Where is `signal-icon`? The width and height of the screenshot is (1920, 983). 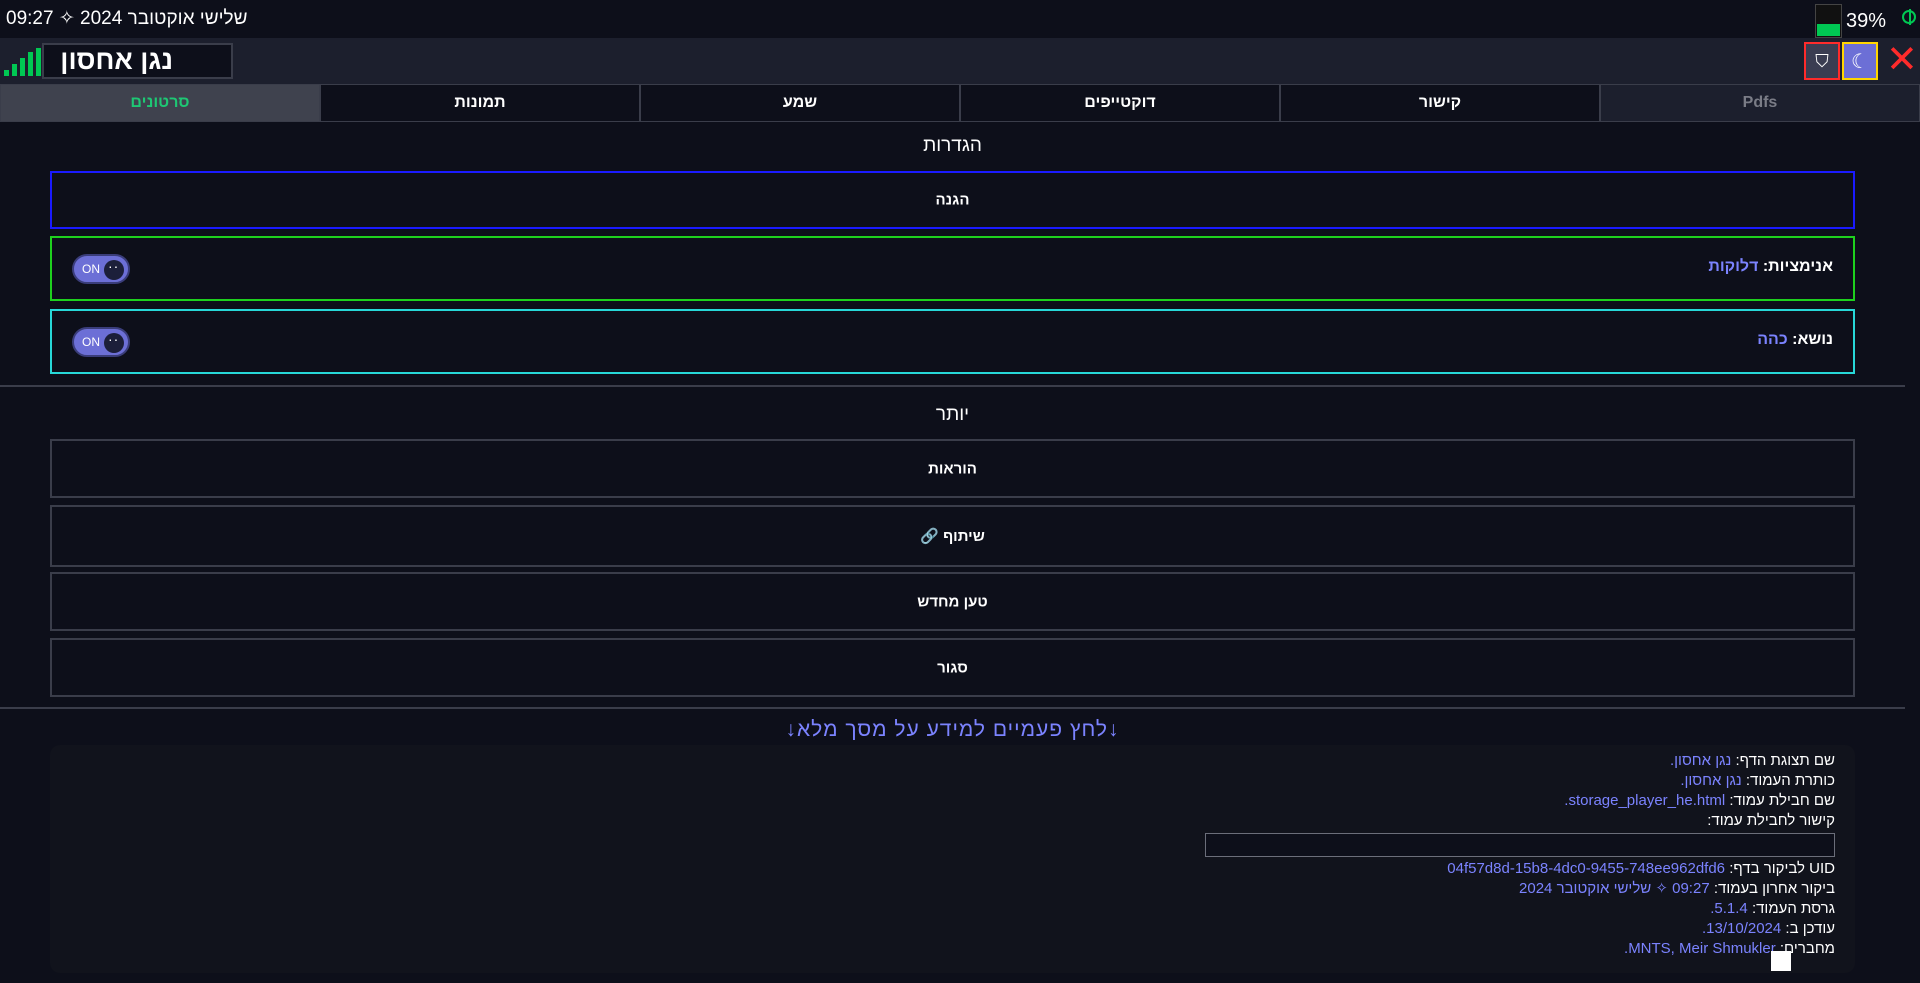
signal-icon is located at coordinates (22, 62).